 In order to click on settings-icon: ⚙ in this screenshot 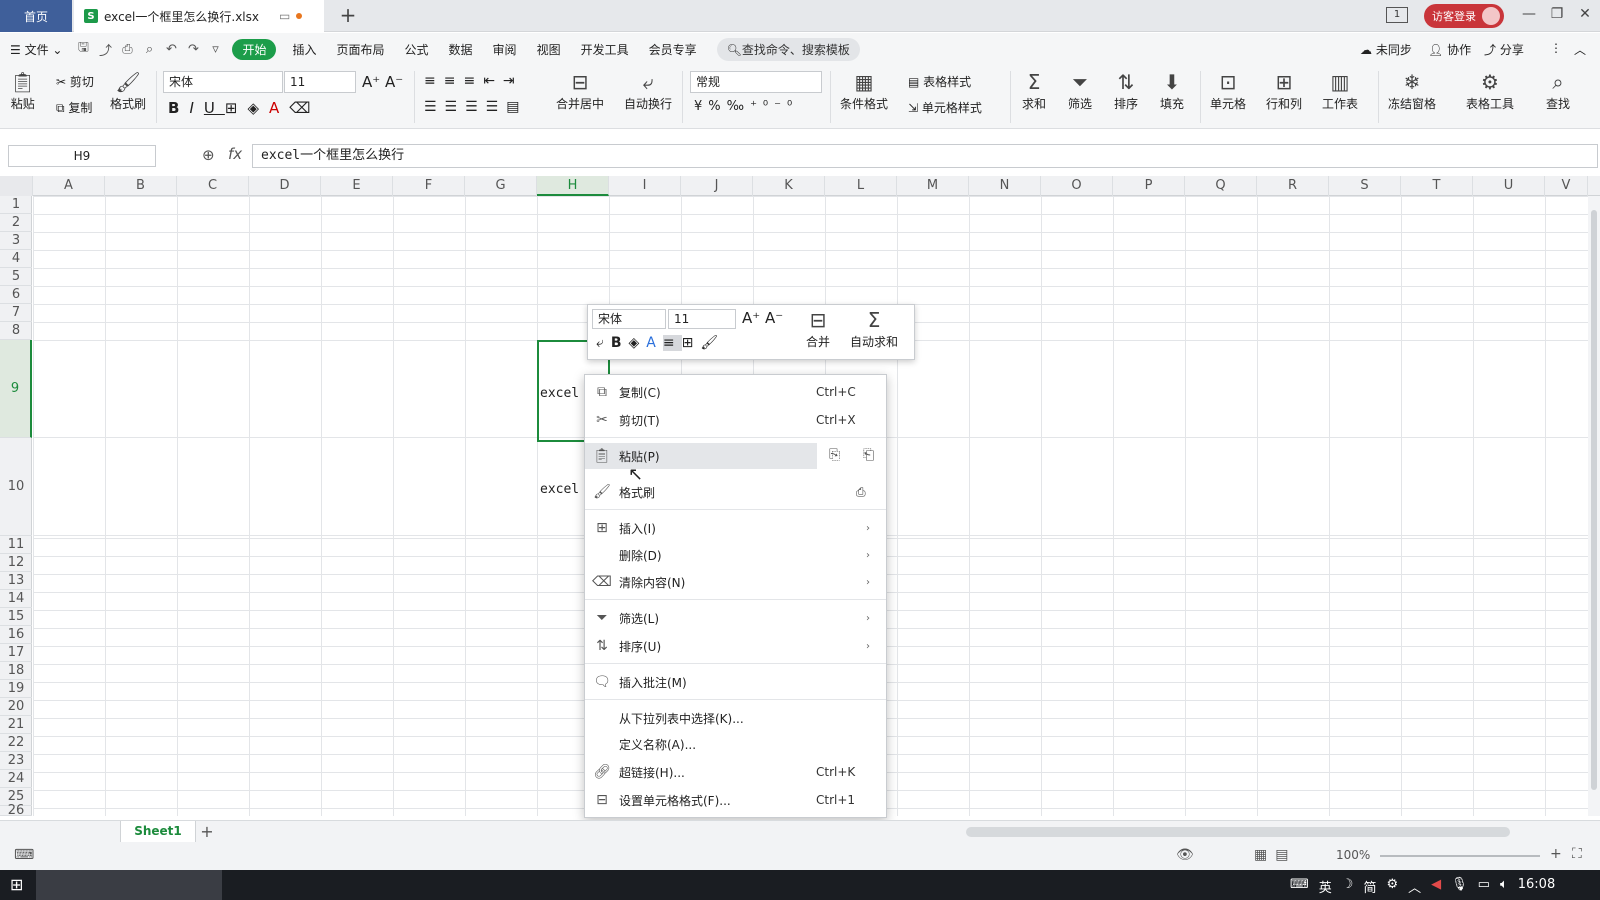, I will do `click(1392, 886)`.